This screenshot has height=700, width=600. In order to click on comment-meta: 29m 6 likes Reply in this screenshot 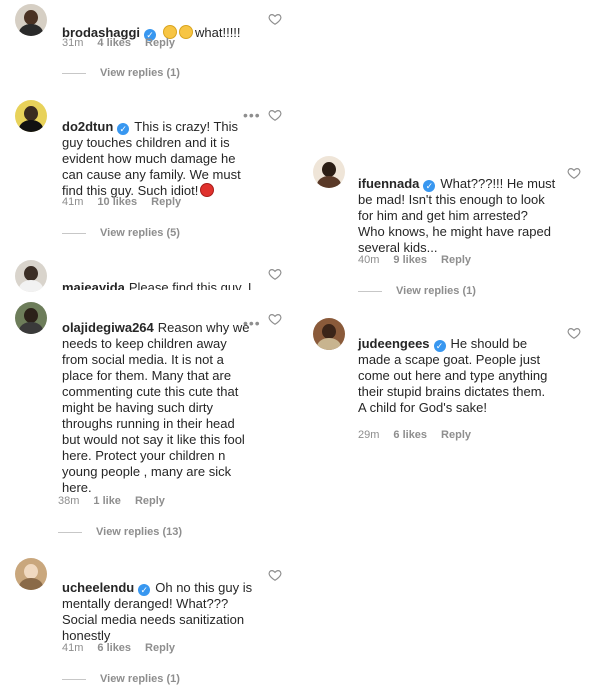, I will do `click(421, 435)`.